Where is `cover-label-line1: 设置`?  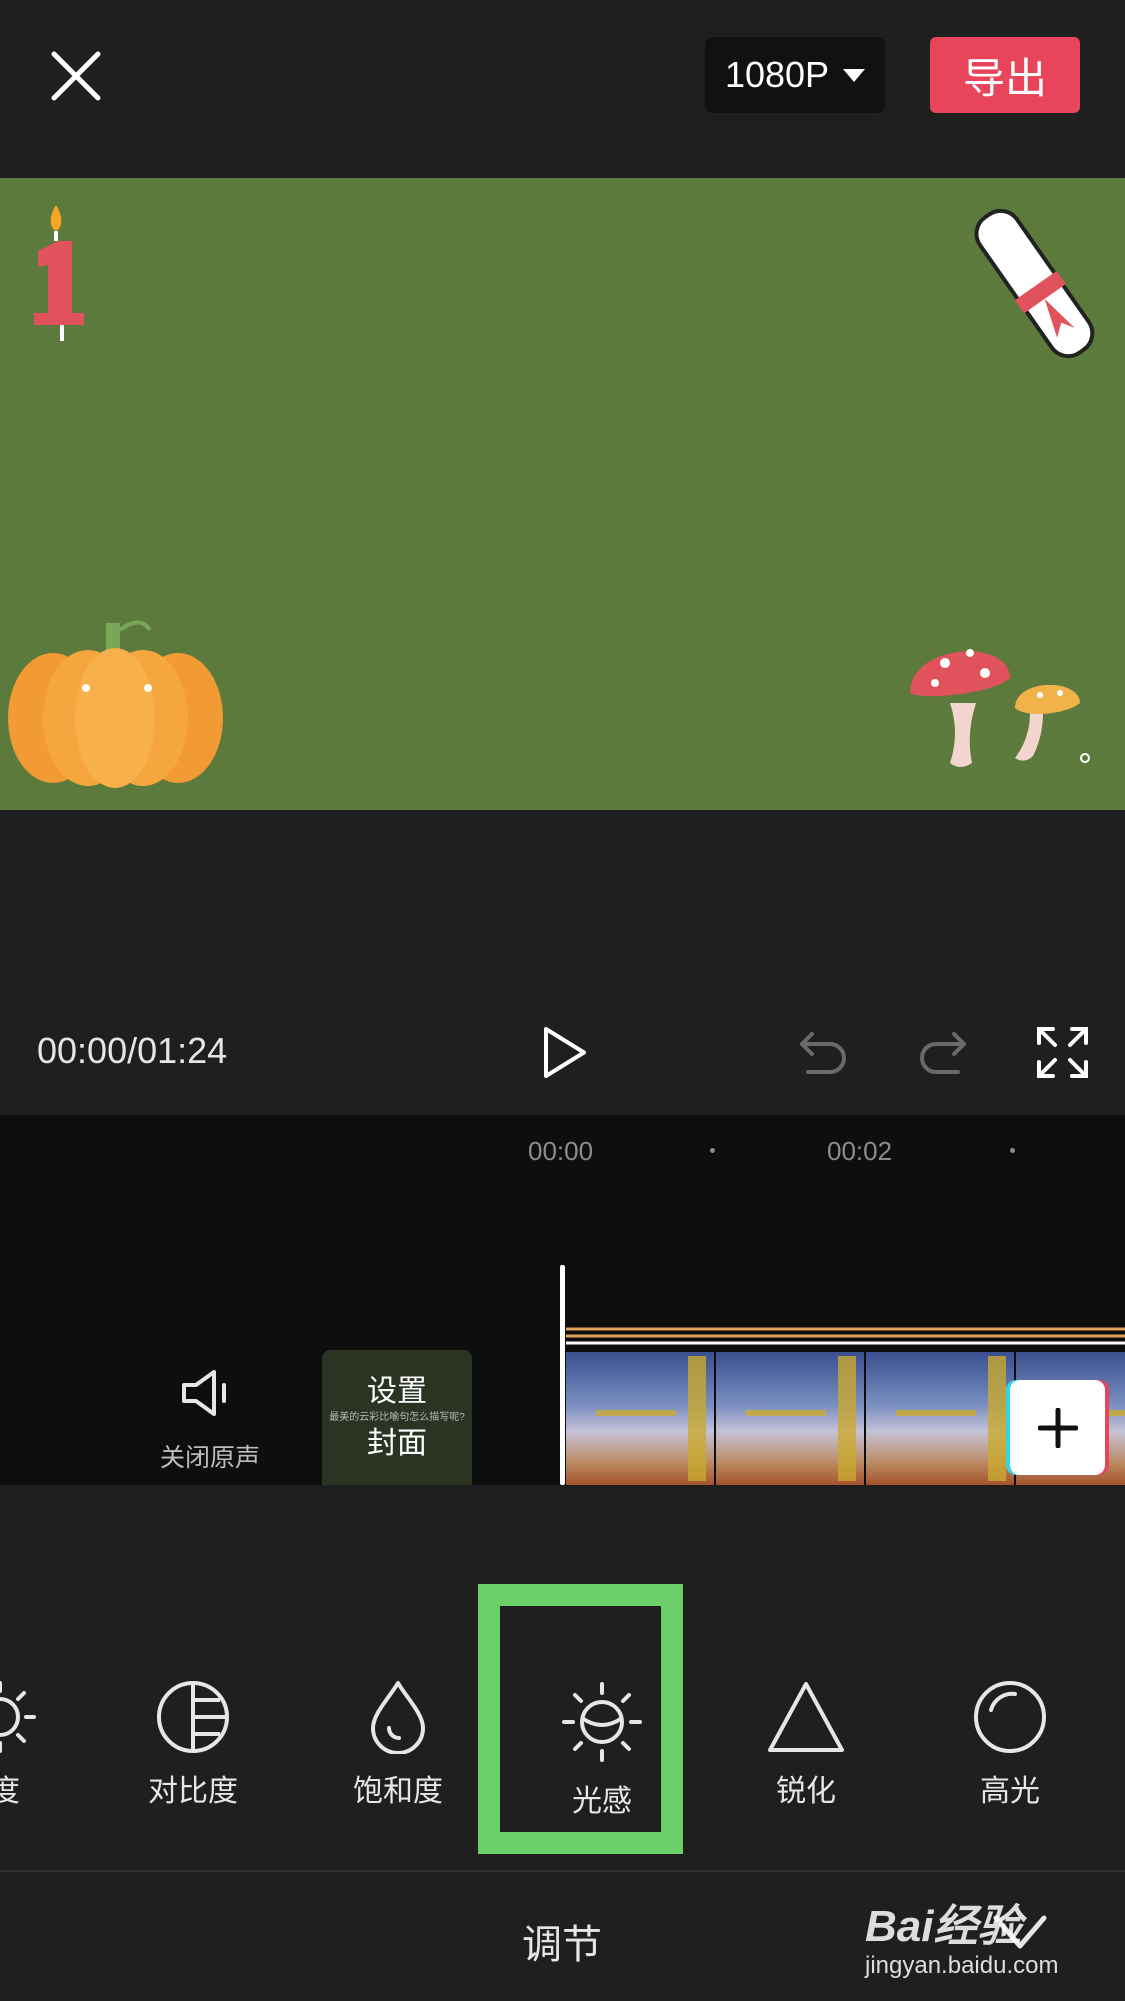
cover-label-line1: 设置 is located at coordinates (397, 1391).